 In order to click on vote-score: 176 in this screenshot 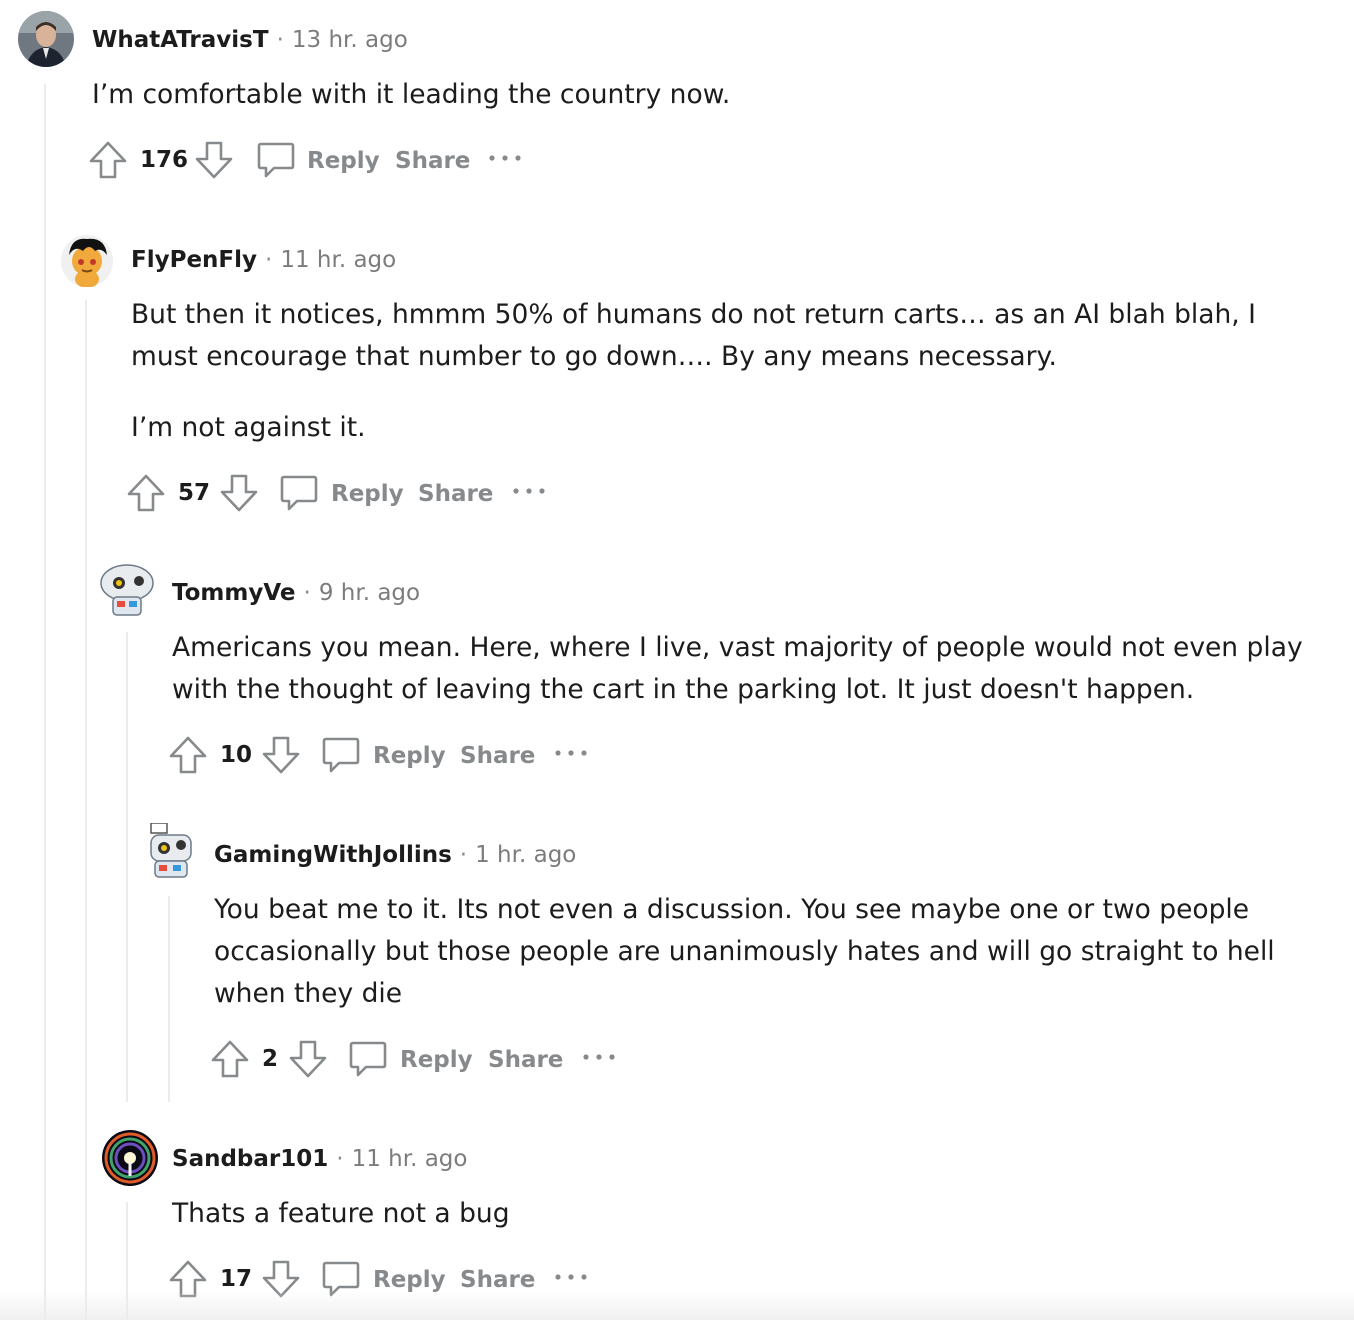, I will do `click(164, 160)`.